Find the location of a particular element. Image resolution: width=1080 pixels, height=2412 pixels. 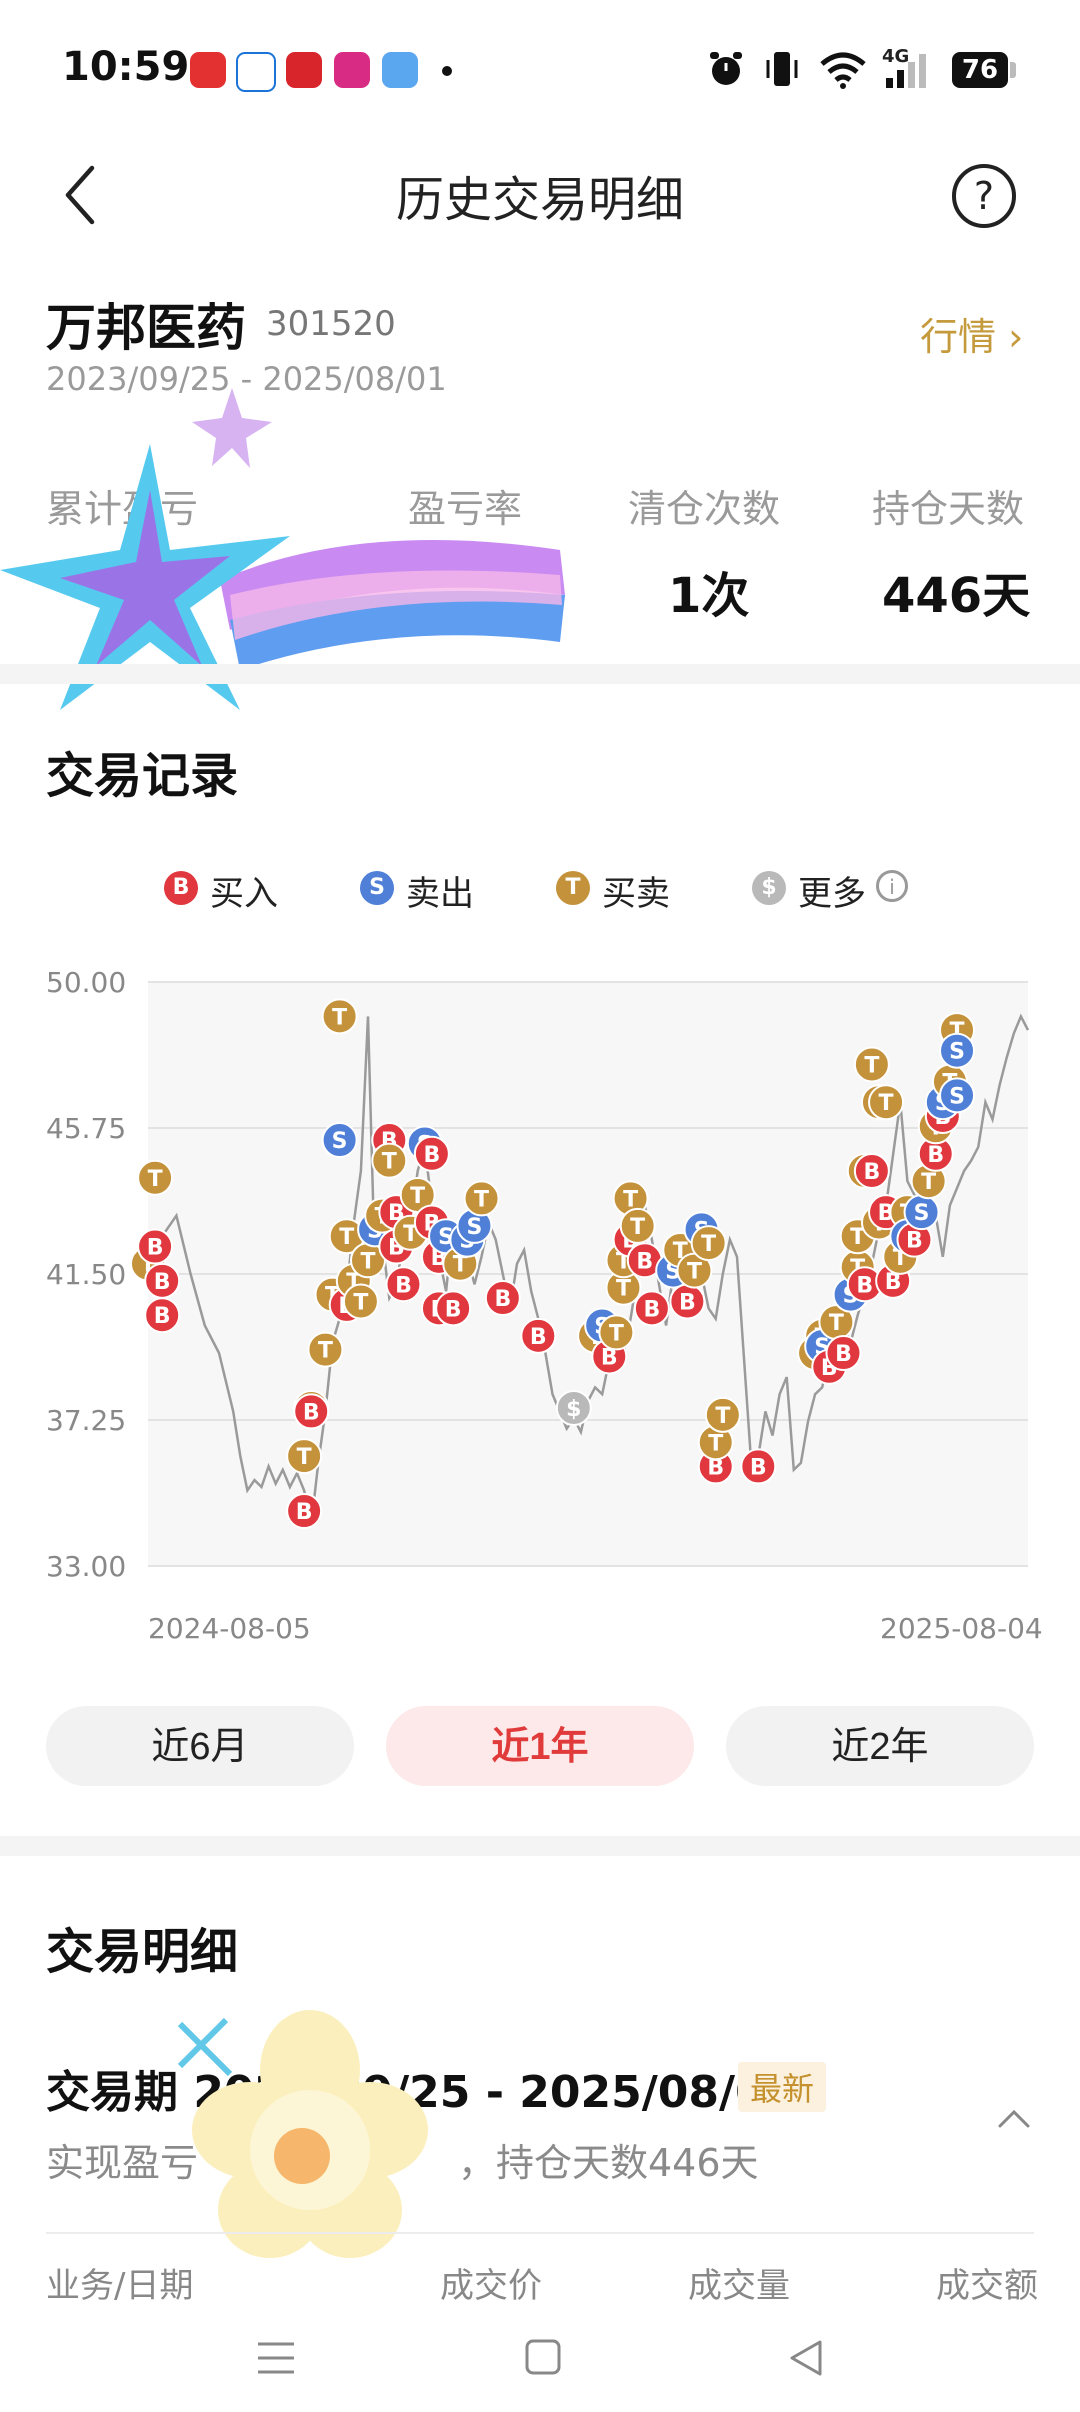

stat-value-hold-days: 446天 is located at coordinates (956, 596).